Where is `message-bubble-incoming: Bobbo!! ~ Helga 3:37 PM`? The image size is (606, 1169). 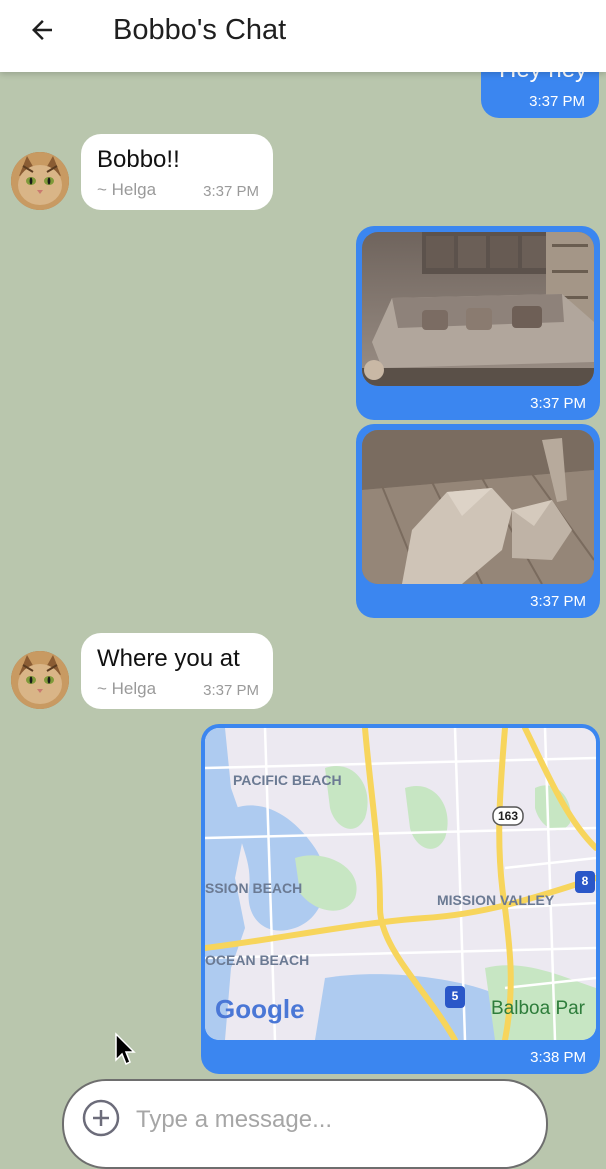 message-bubble-incoming: Bobbo!! ~ Helga 3:37 PM is located at coordinates (177, 172).